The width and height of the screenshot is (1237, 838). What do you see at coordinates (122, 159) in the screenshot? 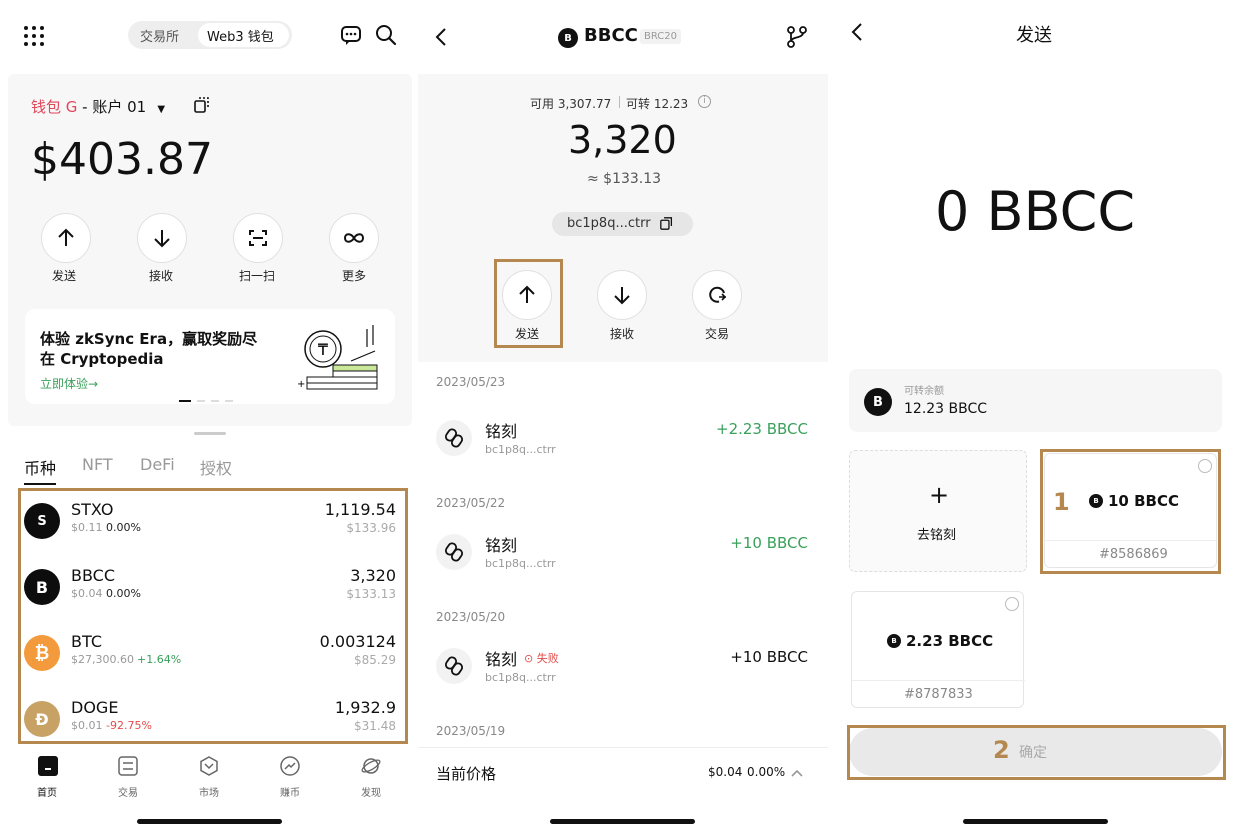
I see `total-balance: $403.87` at bounding box center [122, 159].